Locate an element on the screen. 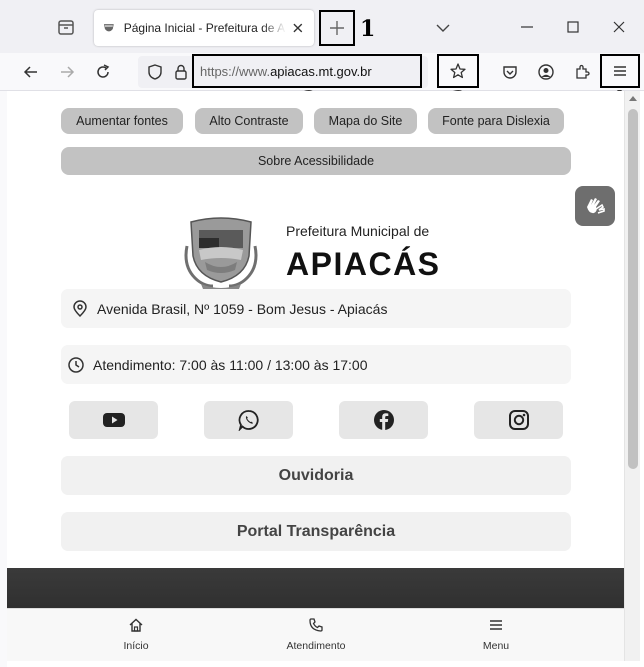 This screenshot has height=667, width=644. plus-icon is located at coordinates (337, 28).